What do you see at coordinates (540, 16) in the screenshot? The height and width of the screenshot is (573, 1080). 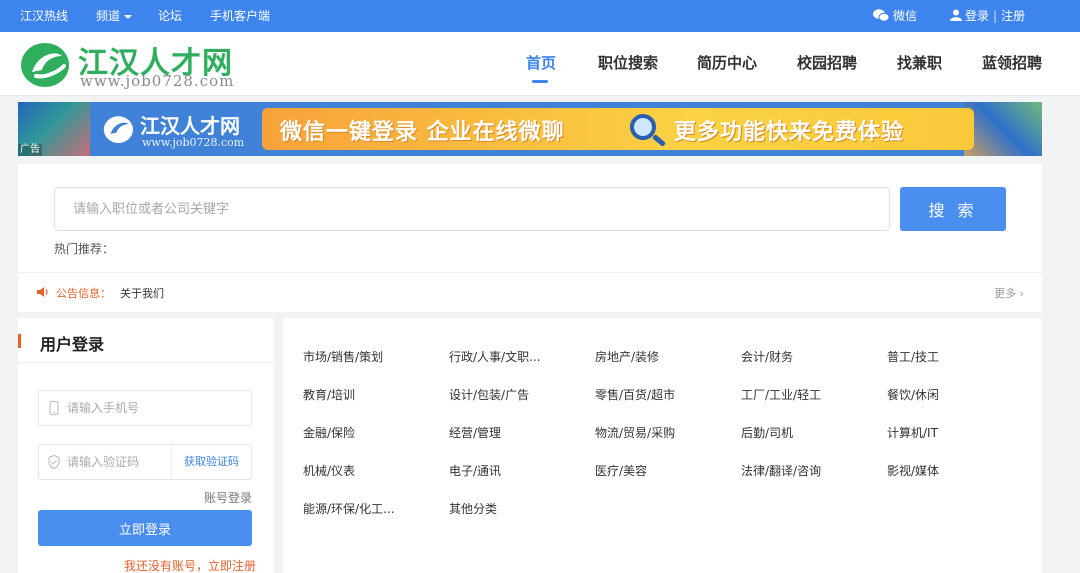 I see `top-bar: 江汉热线 频道 论坛 手机客户端 微信 登录 | 注册` at bounding box center [540, 16].